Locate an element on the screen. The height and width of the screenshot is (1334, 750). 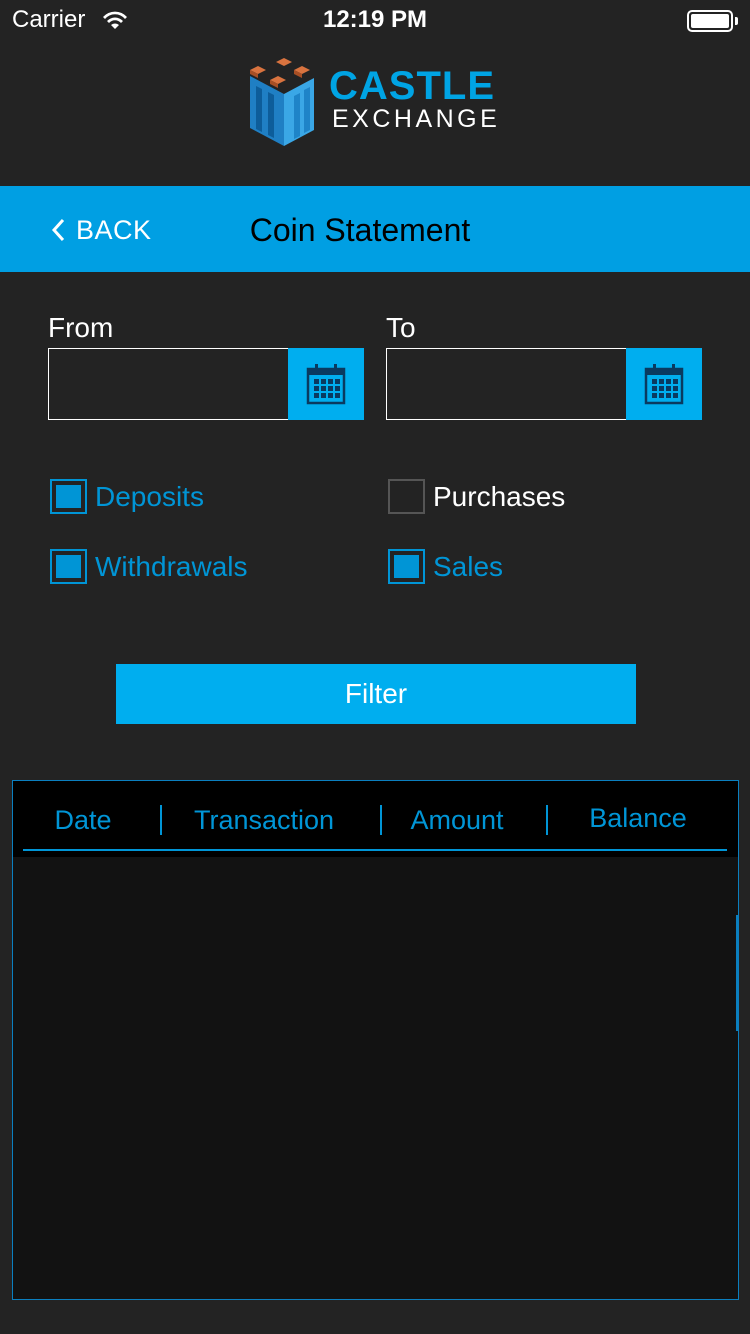
battery-level is located at coordinates (710, 21).